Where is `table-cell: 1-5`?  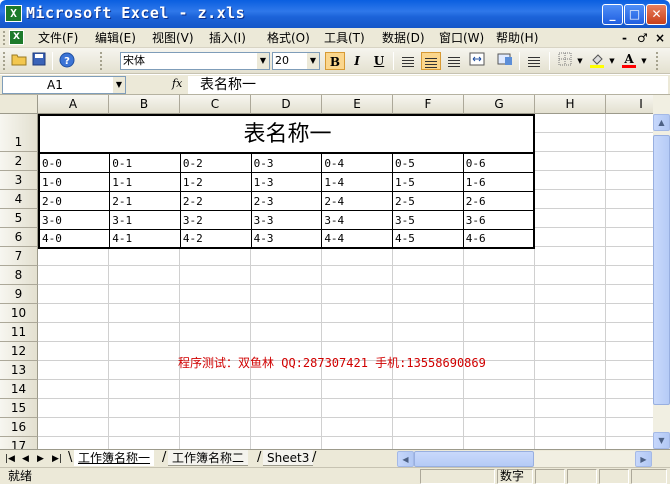 table-cell: 1-5 is located at coordinates (428, 181).